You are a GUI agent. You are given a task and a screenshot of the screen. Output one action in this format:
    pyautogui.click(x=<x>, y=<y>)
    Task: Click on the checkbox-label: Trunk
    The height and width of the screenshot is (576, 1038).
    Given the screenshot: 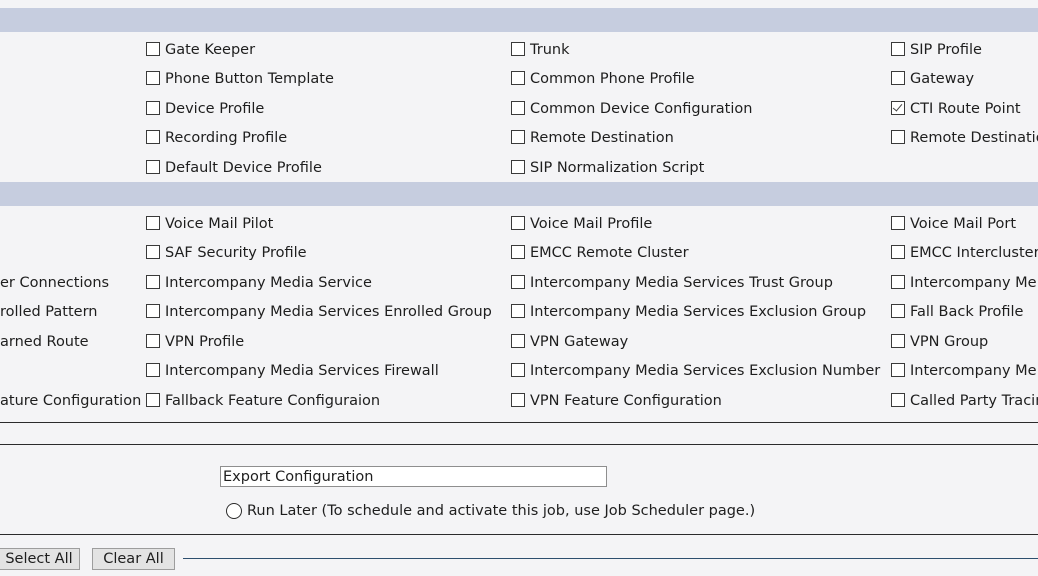 What is the action you would take?
    pyautogui.click(x=550, y=50)
    